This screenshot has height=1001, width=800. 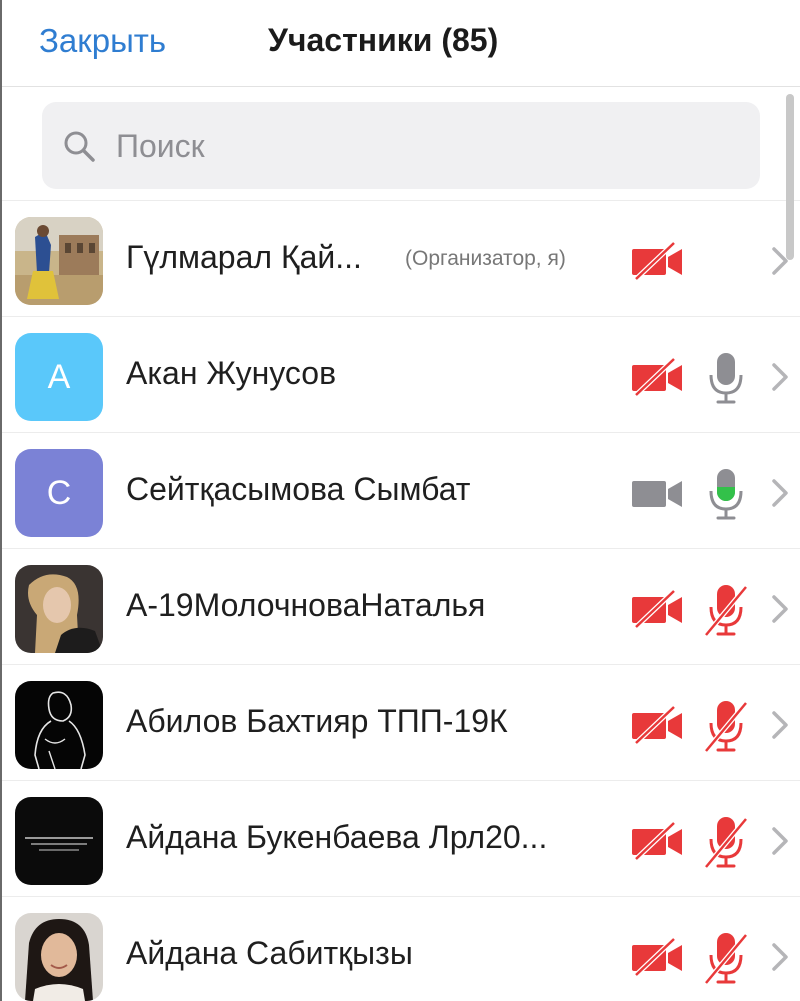 I want to click on participant-name: Акан Жунусов, so click(x=231, y=373).